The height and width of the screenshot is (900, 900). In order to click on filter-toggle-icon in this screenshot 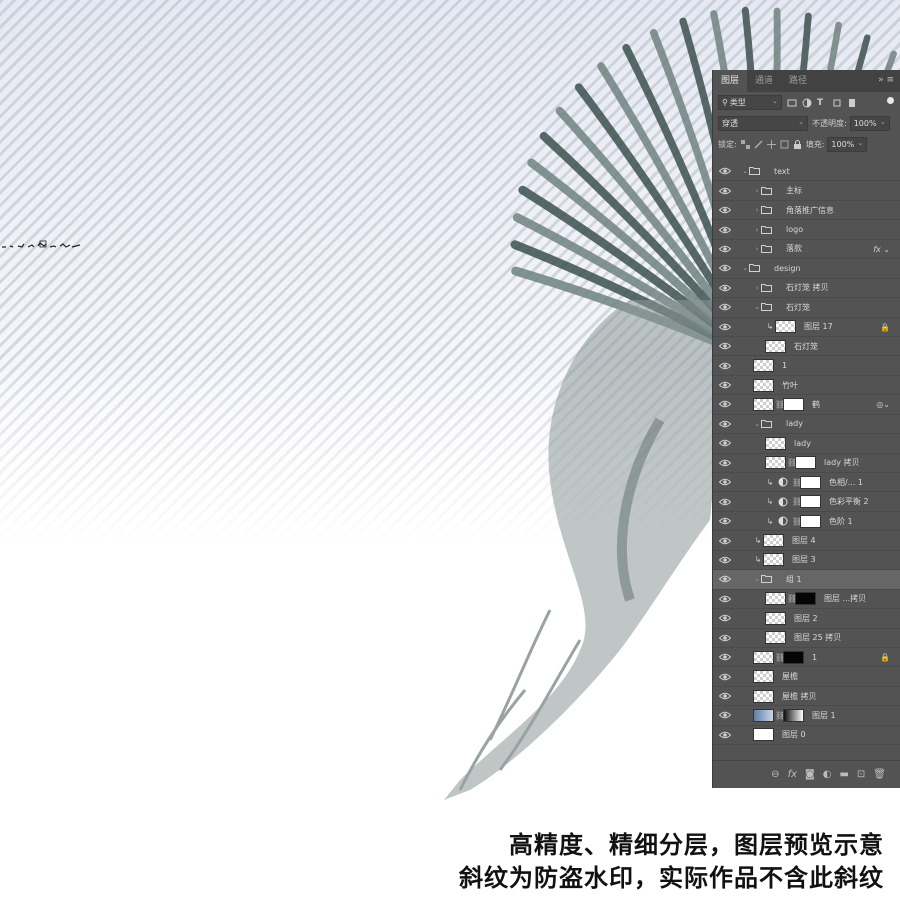, I will do `click(890, 100)`.